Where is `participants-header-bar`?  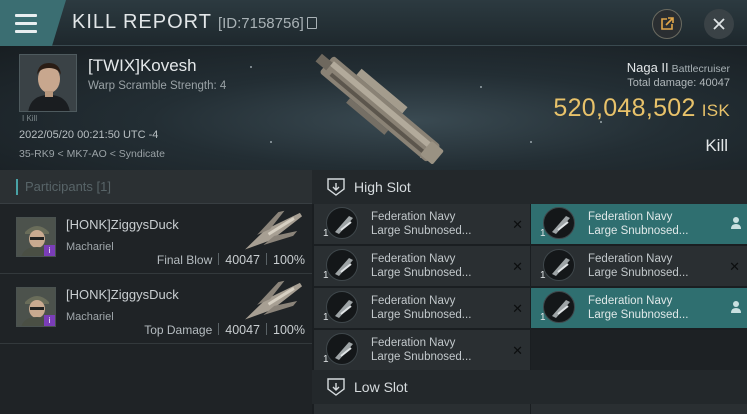
participants-header-bar is located at coordinates (17, 187).